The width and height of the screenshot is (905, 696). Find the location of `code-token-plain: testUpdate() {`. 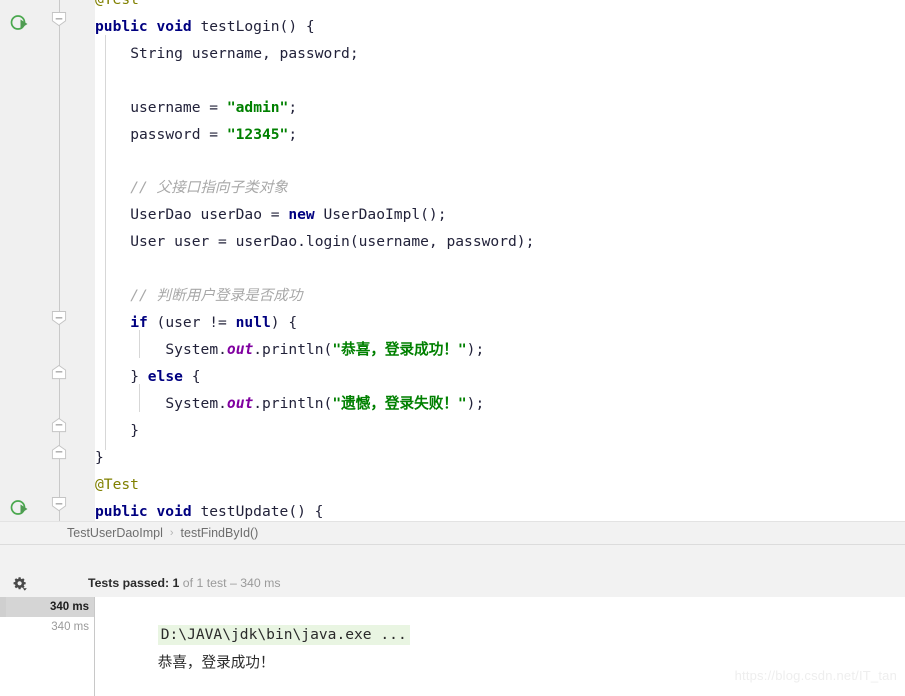

code-token-plain: testUpdate() { is located at coordinates (262, 511).